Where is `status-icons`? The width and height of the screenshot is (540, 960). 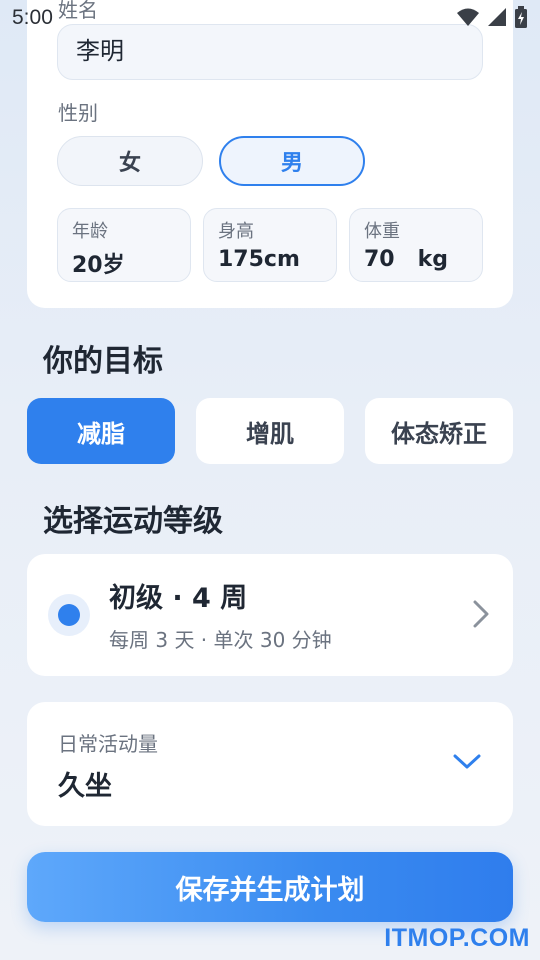
status-icons is located at coordinates (492, 17).